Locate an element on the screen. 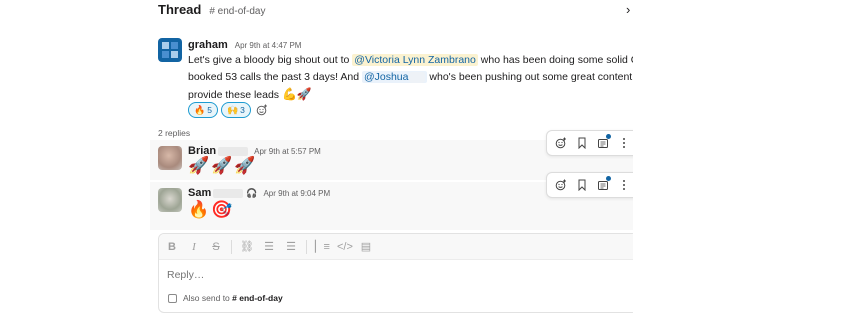 The width and height of the screenshot is (851, 315). thread-channel-name: # end-of-day is located at coordinates (237, 11).